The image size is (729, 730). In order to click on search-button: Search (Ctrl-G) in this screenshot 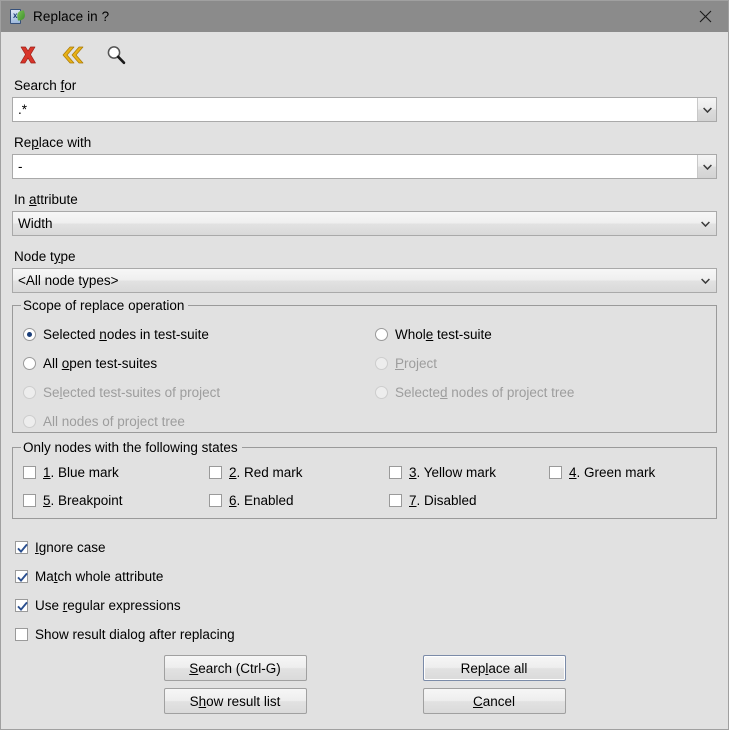, I will do `click(235, 668)`.